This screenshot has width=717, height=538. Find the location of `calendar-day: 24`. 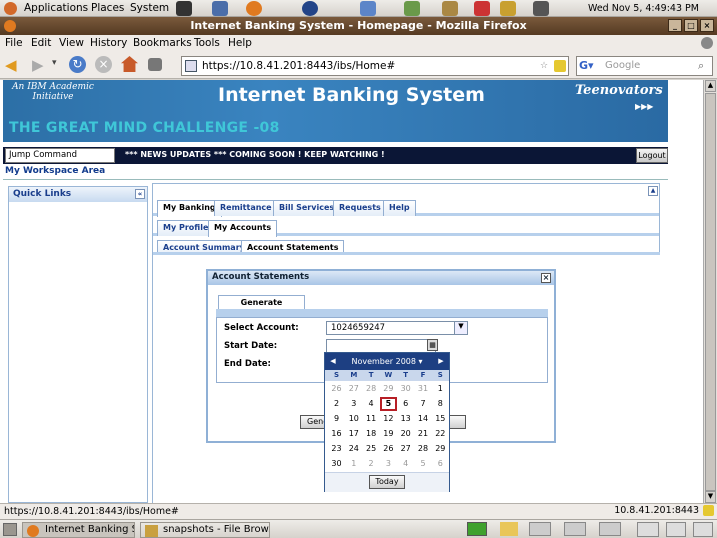

calendar-day: 24 is located at coordinates (353, 449).